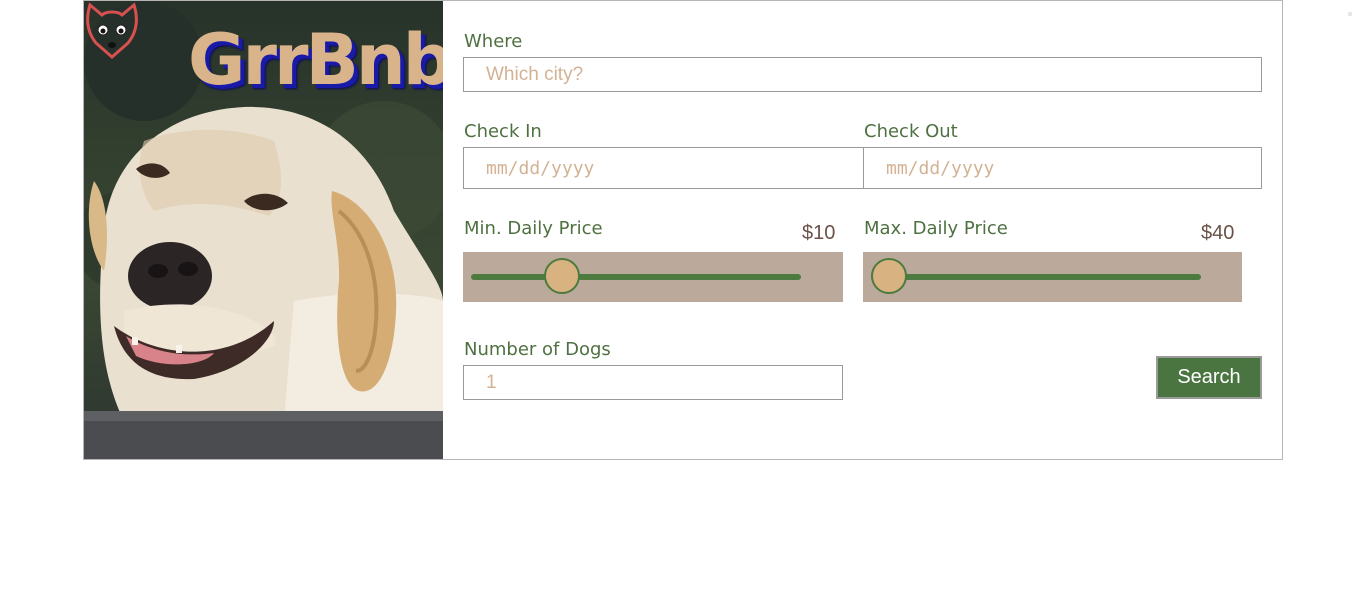  What do you see at coordinates (889, 276) in the screenshot?
I see `max-price-slider-thumb` at bounding box center [889, 276].